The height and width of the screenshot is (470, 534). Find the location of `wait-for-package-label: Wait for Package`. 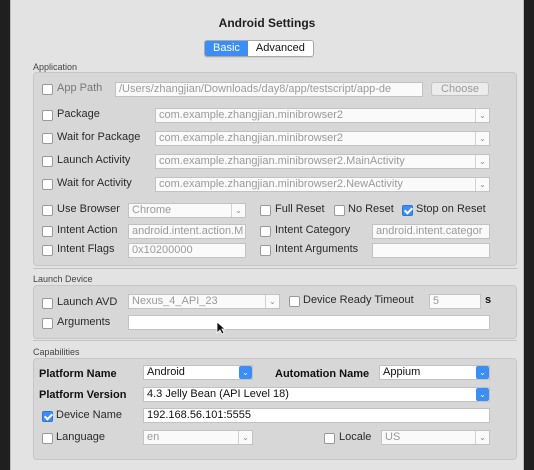

wait-for-package-label: Wait for Package is located at coordinates (99, 137).